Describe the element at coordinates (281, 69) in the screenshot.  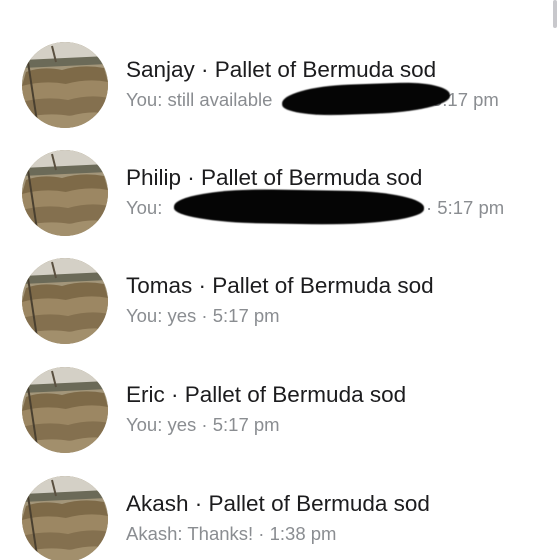
I see `conversation-title: Sanjay · Pallet of Bermuda sod` at that location.